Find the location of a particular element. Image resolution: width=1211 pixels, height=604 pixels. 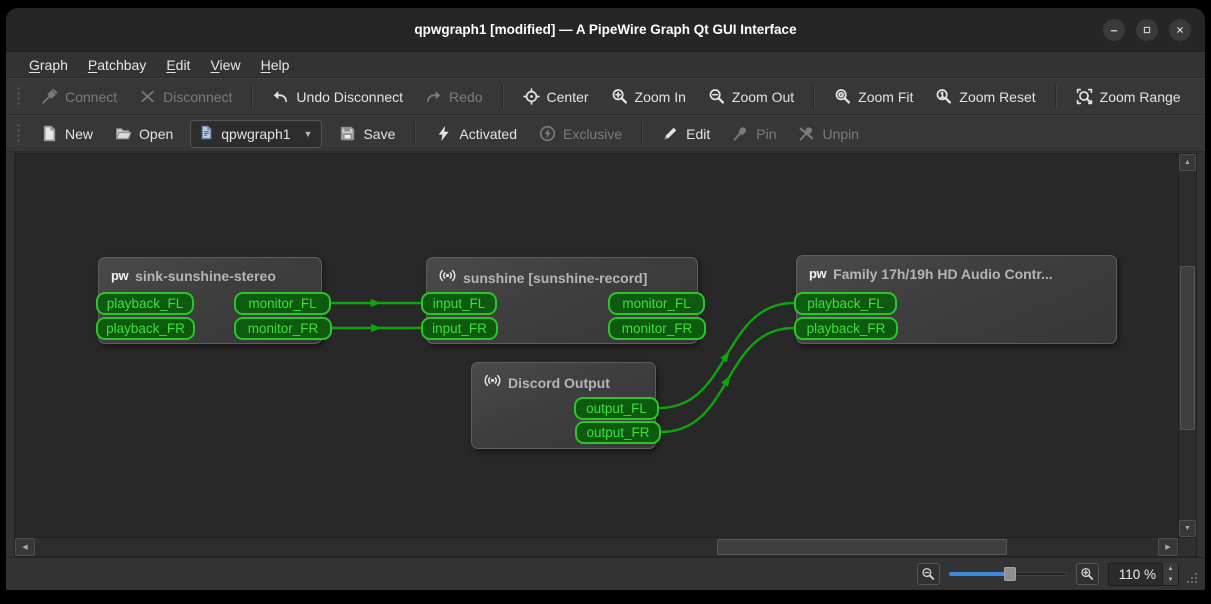

vertical-scroll-thumb is located at coordinates (1187, 348).